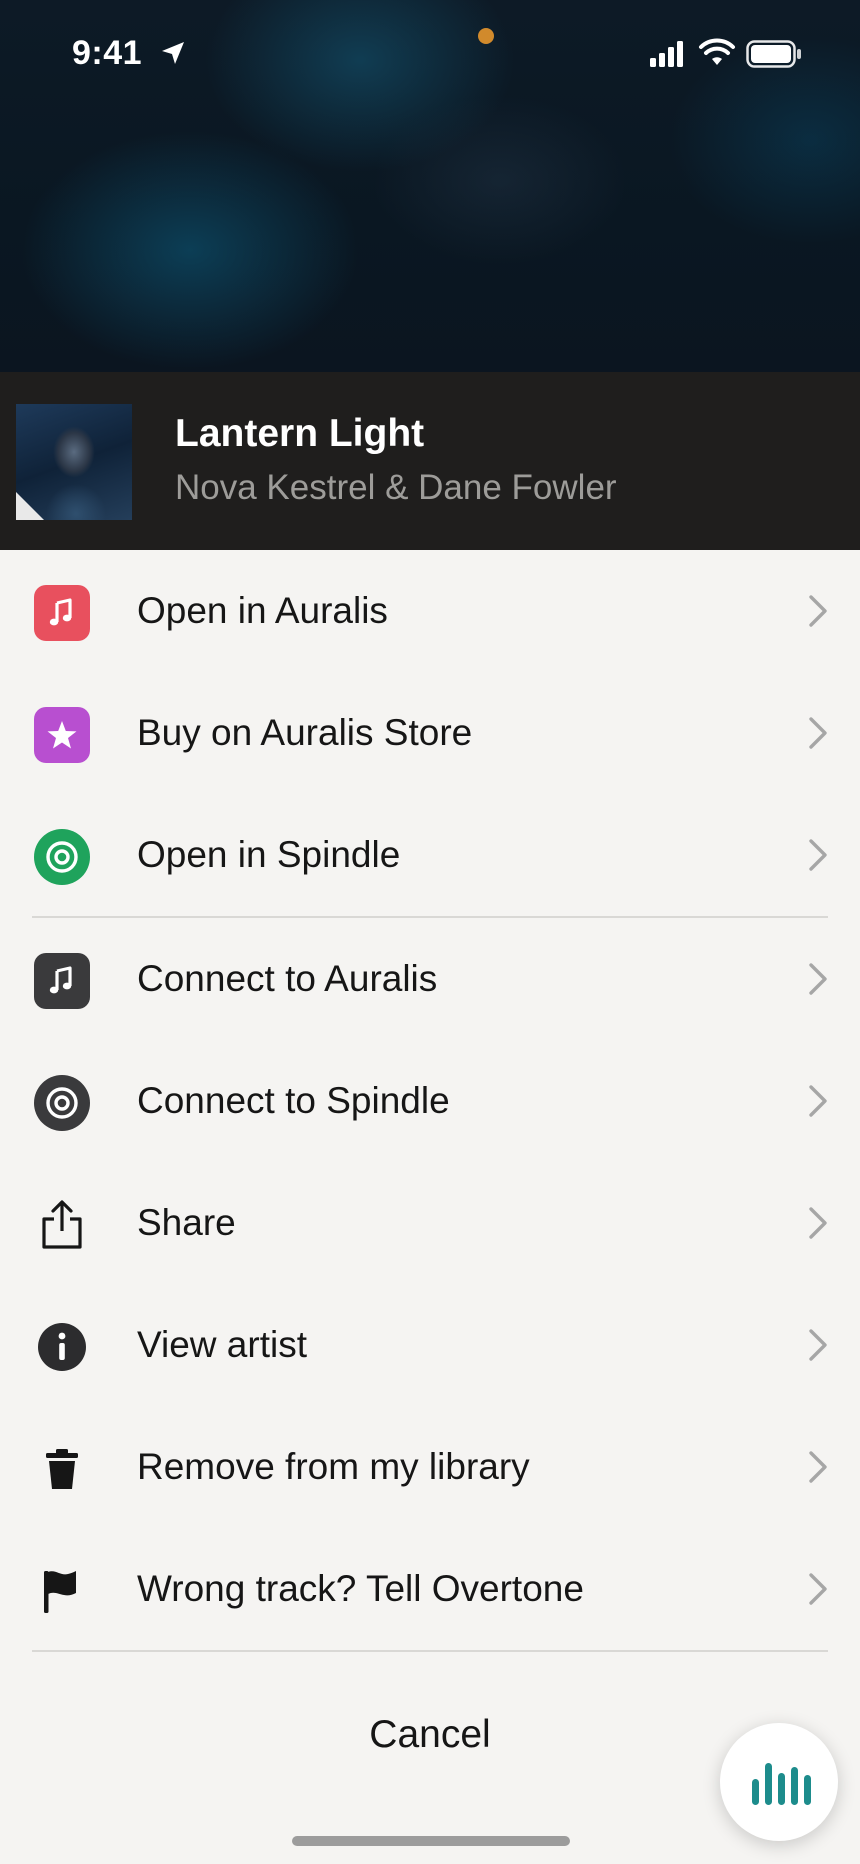 Image resolution: width=860 pixels, height=1864 pixels. I want to click on camera-indicator-dot, so click(486, 36).